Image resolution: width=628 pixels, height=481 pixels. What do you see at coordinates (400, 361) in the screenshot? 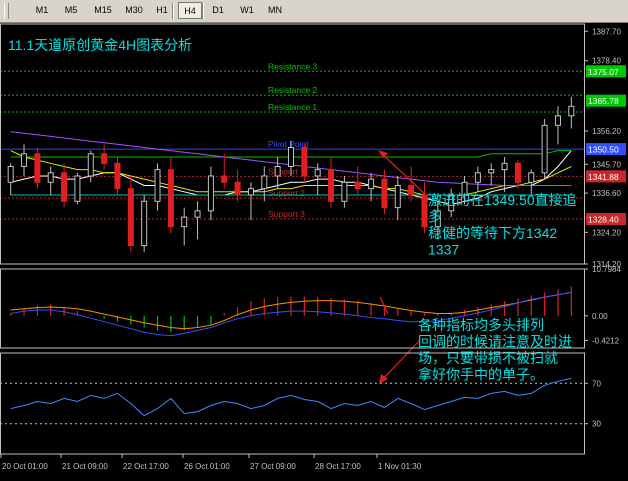
I see `indicator-arrow` at bounding box center [400, 361].